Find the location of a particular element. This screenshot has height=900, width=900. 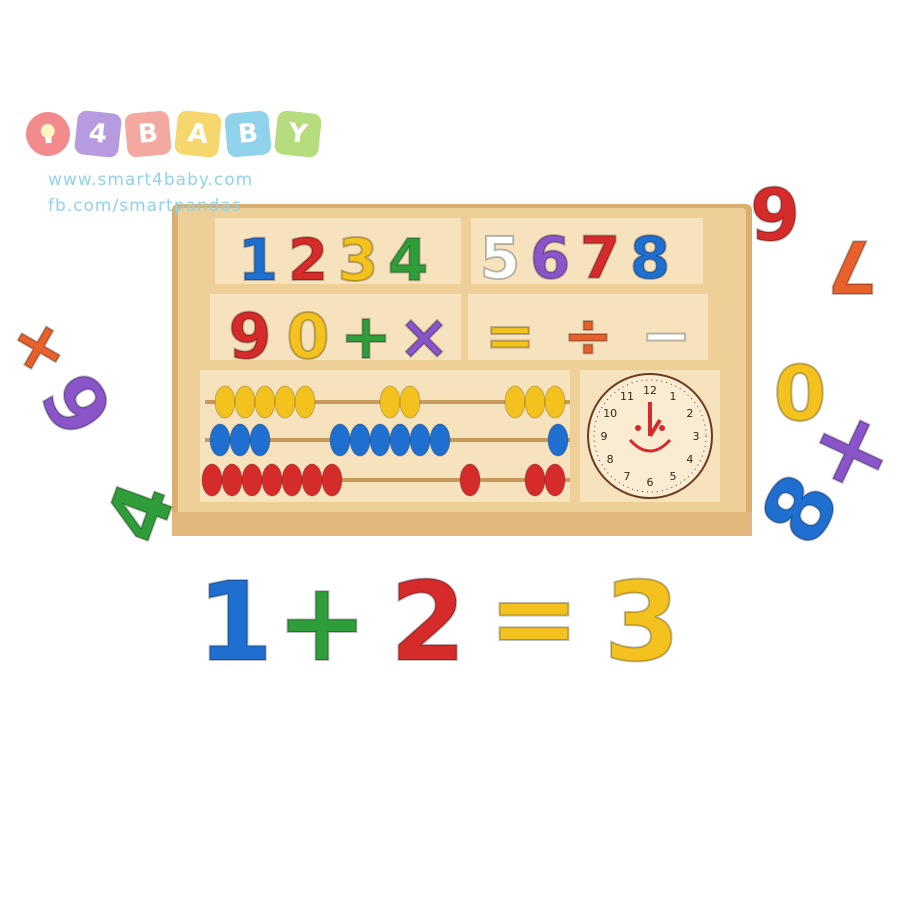

clock-number: 8 is located at coordinates (610, 459).